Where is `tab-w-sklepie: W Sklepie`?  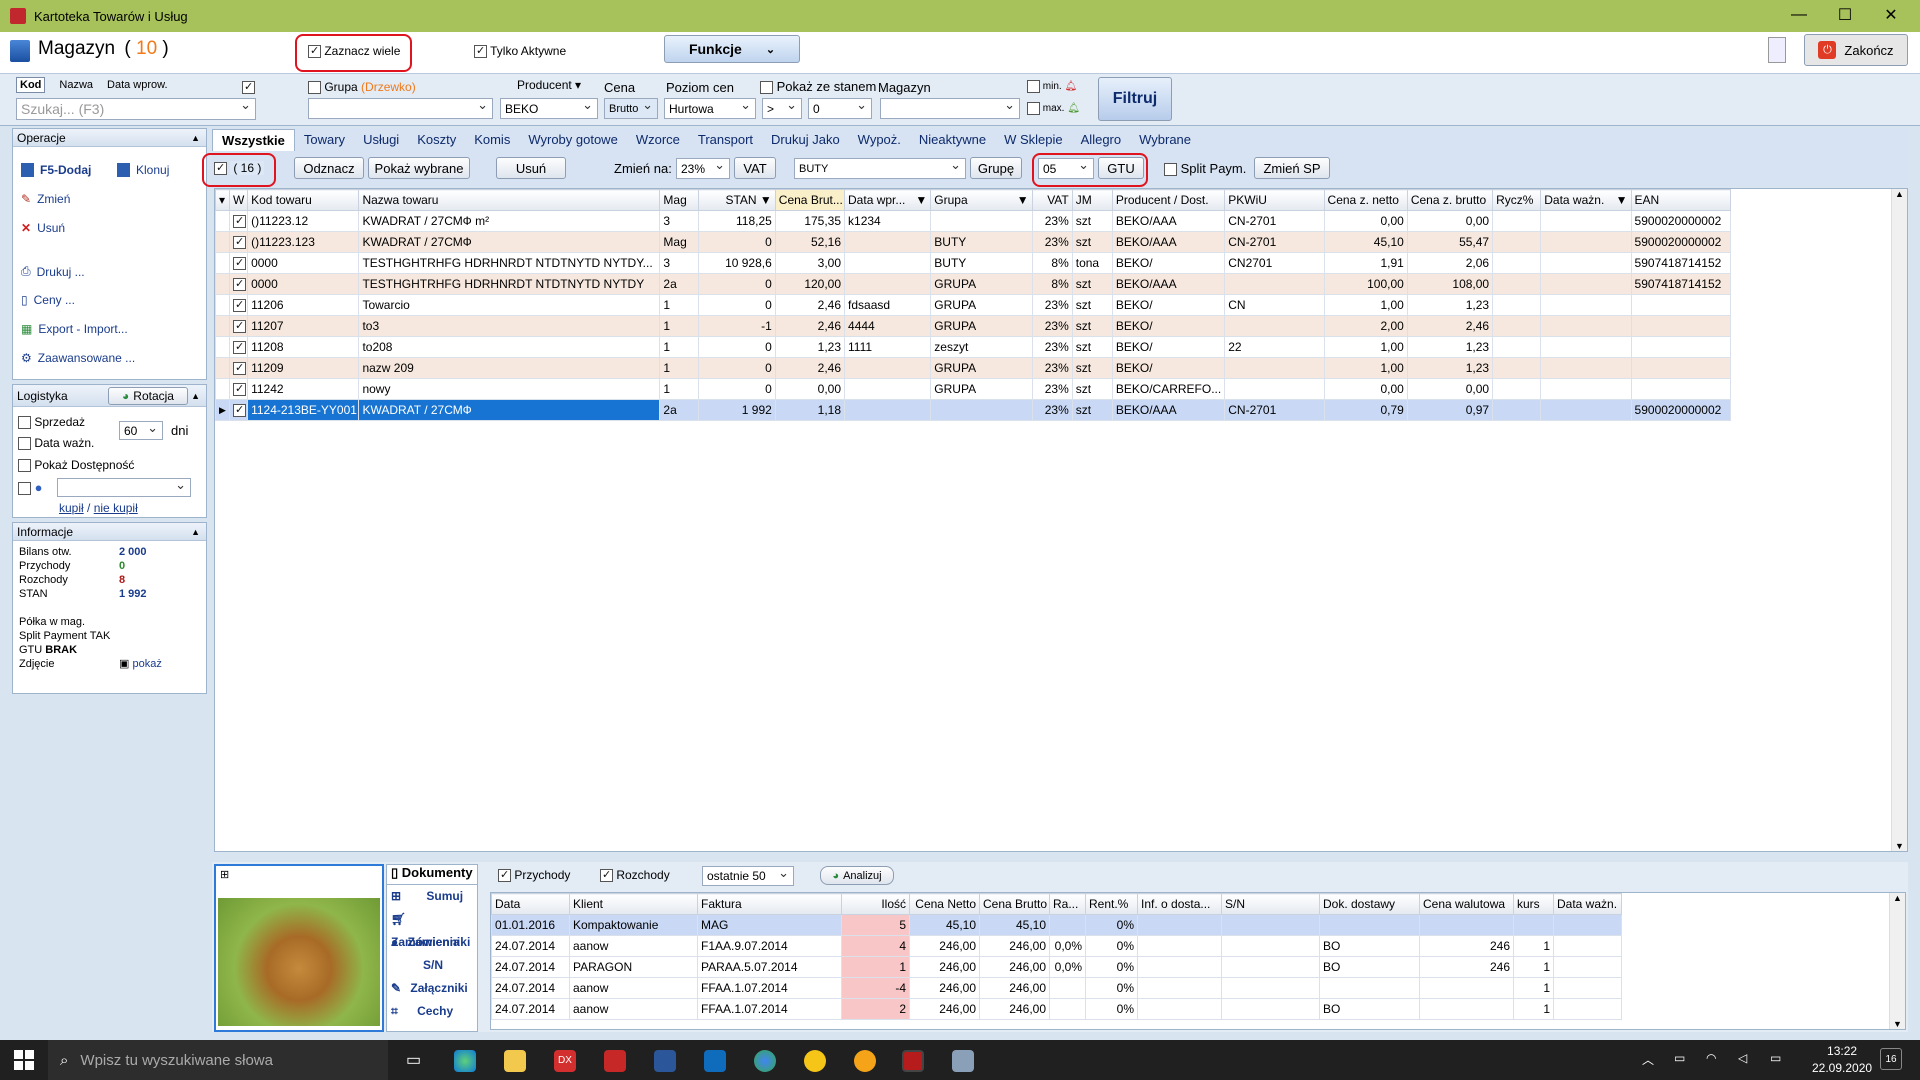
tab-w-sklepie: W Sklepie is located at coordinates (1033, 140).